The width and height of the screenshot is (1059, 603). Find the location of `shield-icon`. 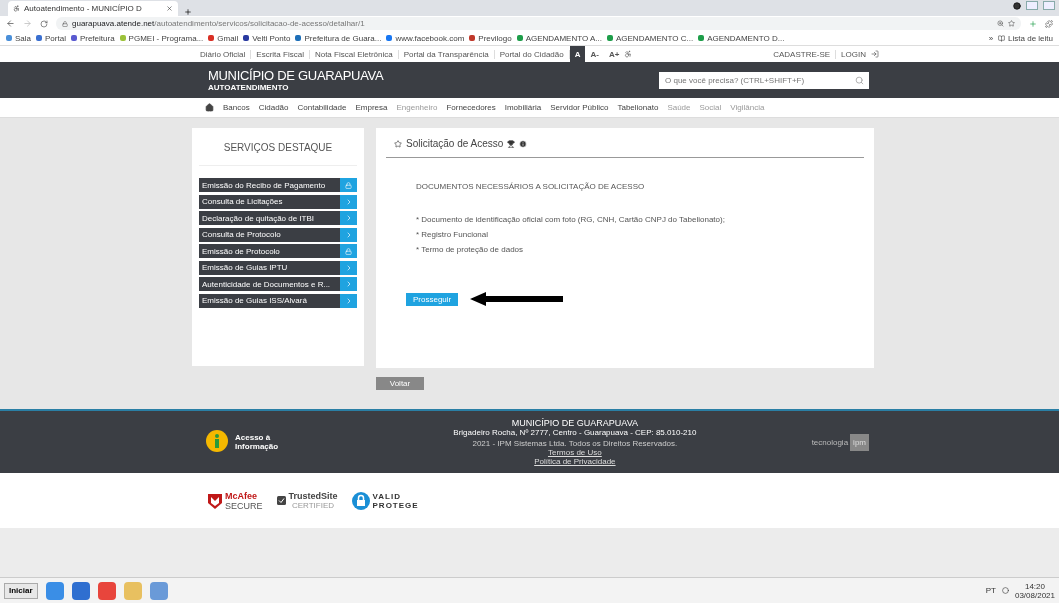

shield-icon is located at coordinates (215, 500).